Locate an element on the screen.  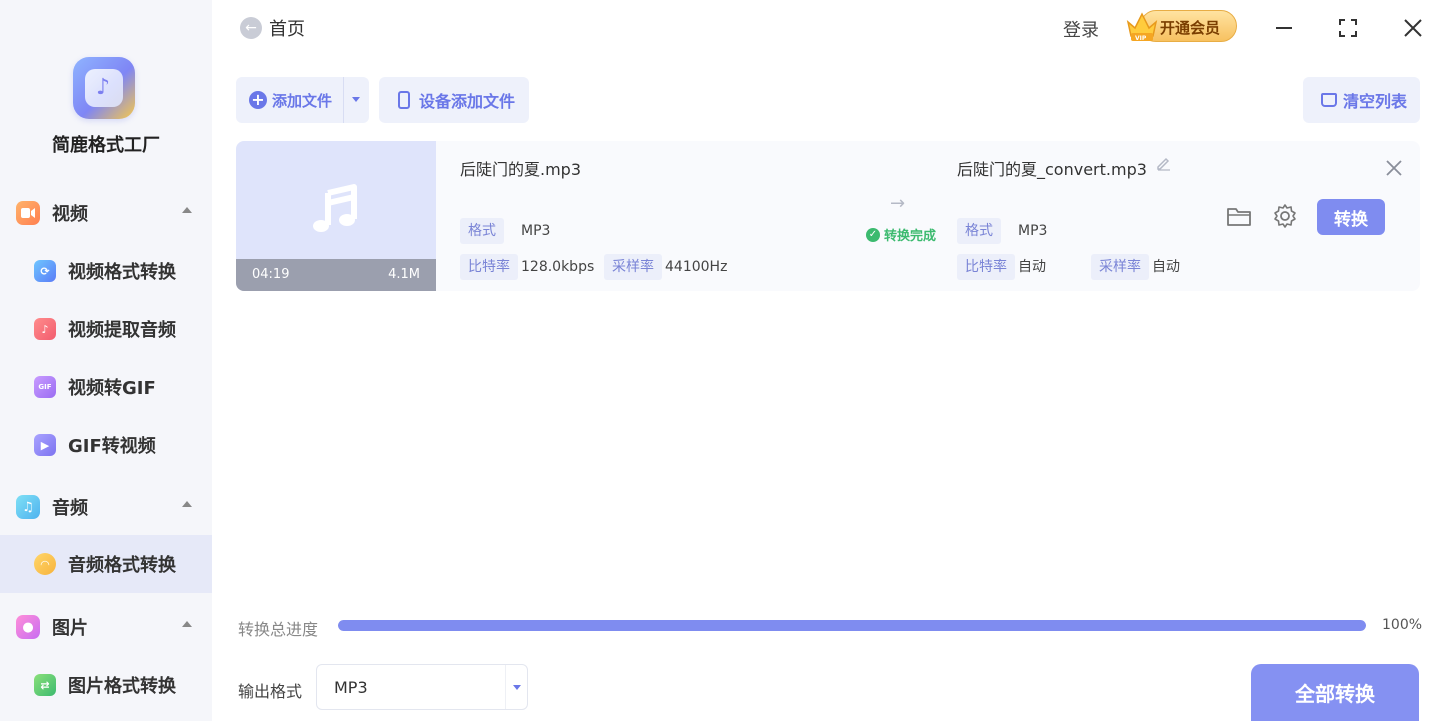
vip-label: 开通会员 is located at coordinates (1190, 28).